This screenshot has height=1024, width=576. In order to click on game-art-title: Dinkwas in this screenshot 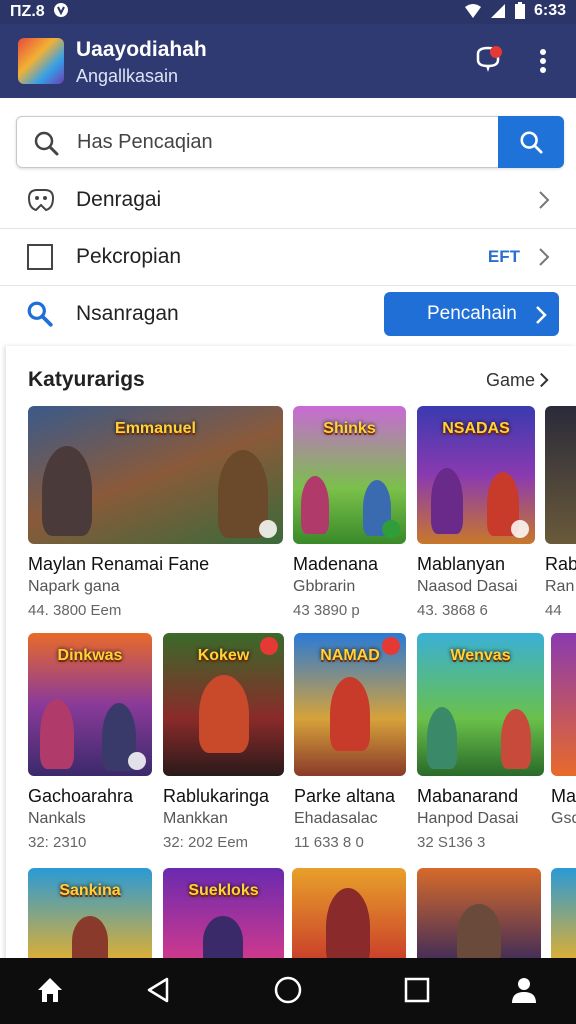, I will do `click(90, 655)`.